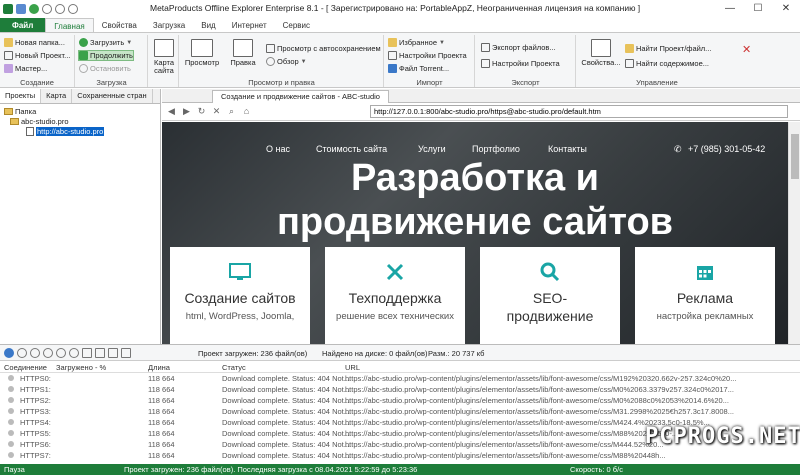 The width and height of the screenshot is (800, 475). Describe the element at coordinates (8, 68) in the screenshot. I see `wizard-icon` at that location.